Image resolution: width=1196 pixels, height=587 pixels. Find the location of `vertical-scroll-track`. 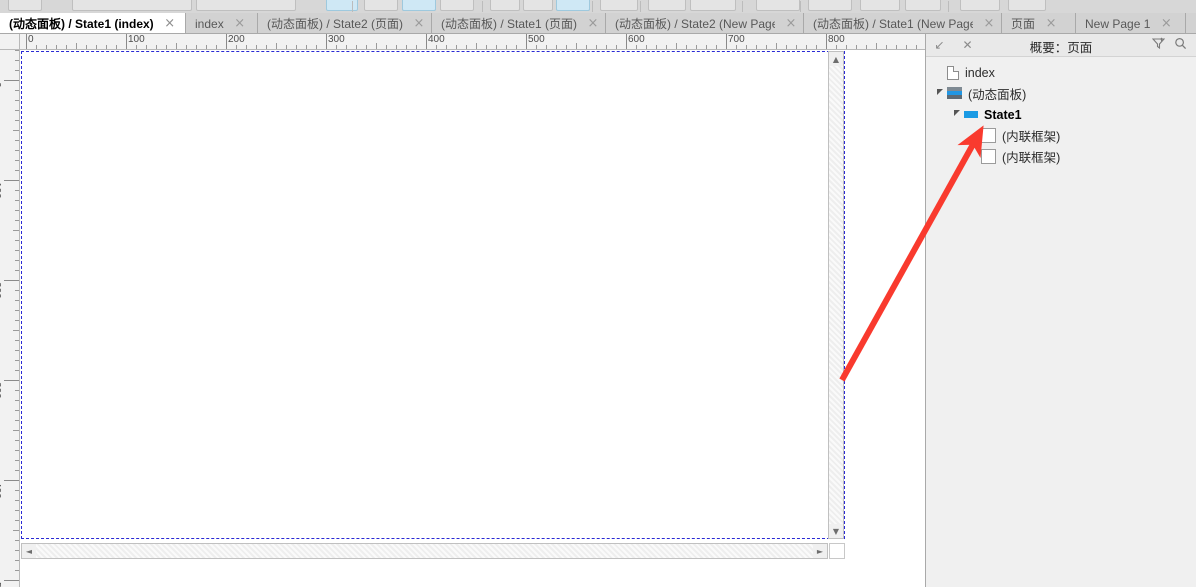

vertical-scroll-track is located at coordinates (836, 295).